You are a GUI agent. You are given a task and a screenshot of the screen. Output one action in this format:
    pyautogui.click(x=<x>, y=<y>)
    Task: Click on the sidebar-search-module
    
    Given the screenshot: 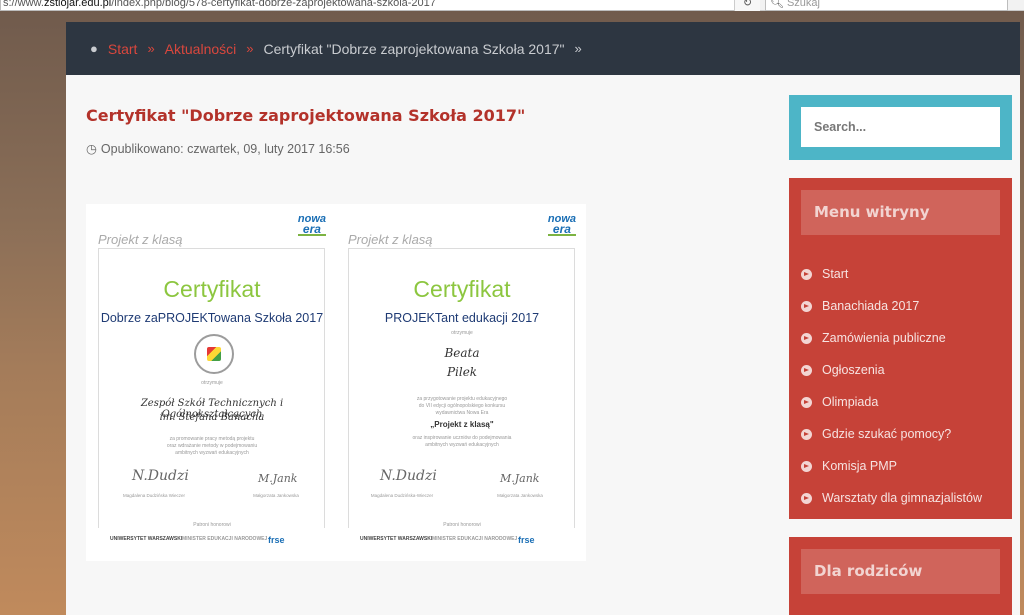 What is the action you would take?
    pyautogui.click(x=900, y=127)
    